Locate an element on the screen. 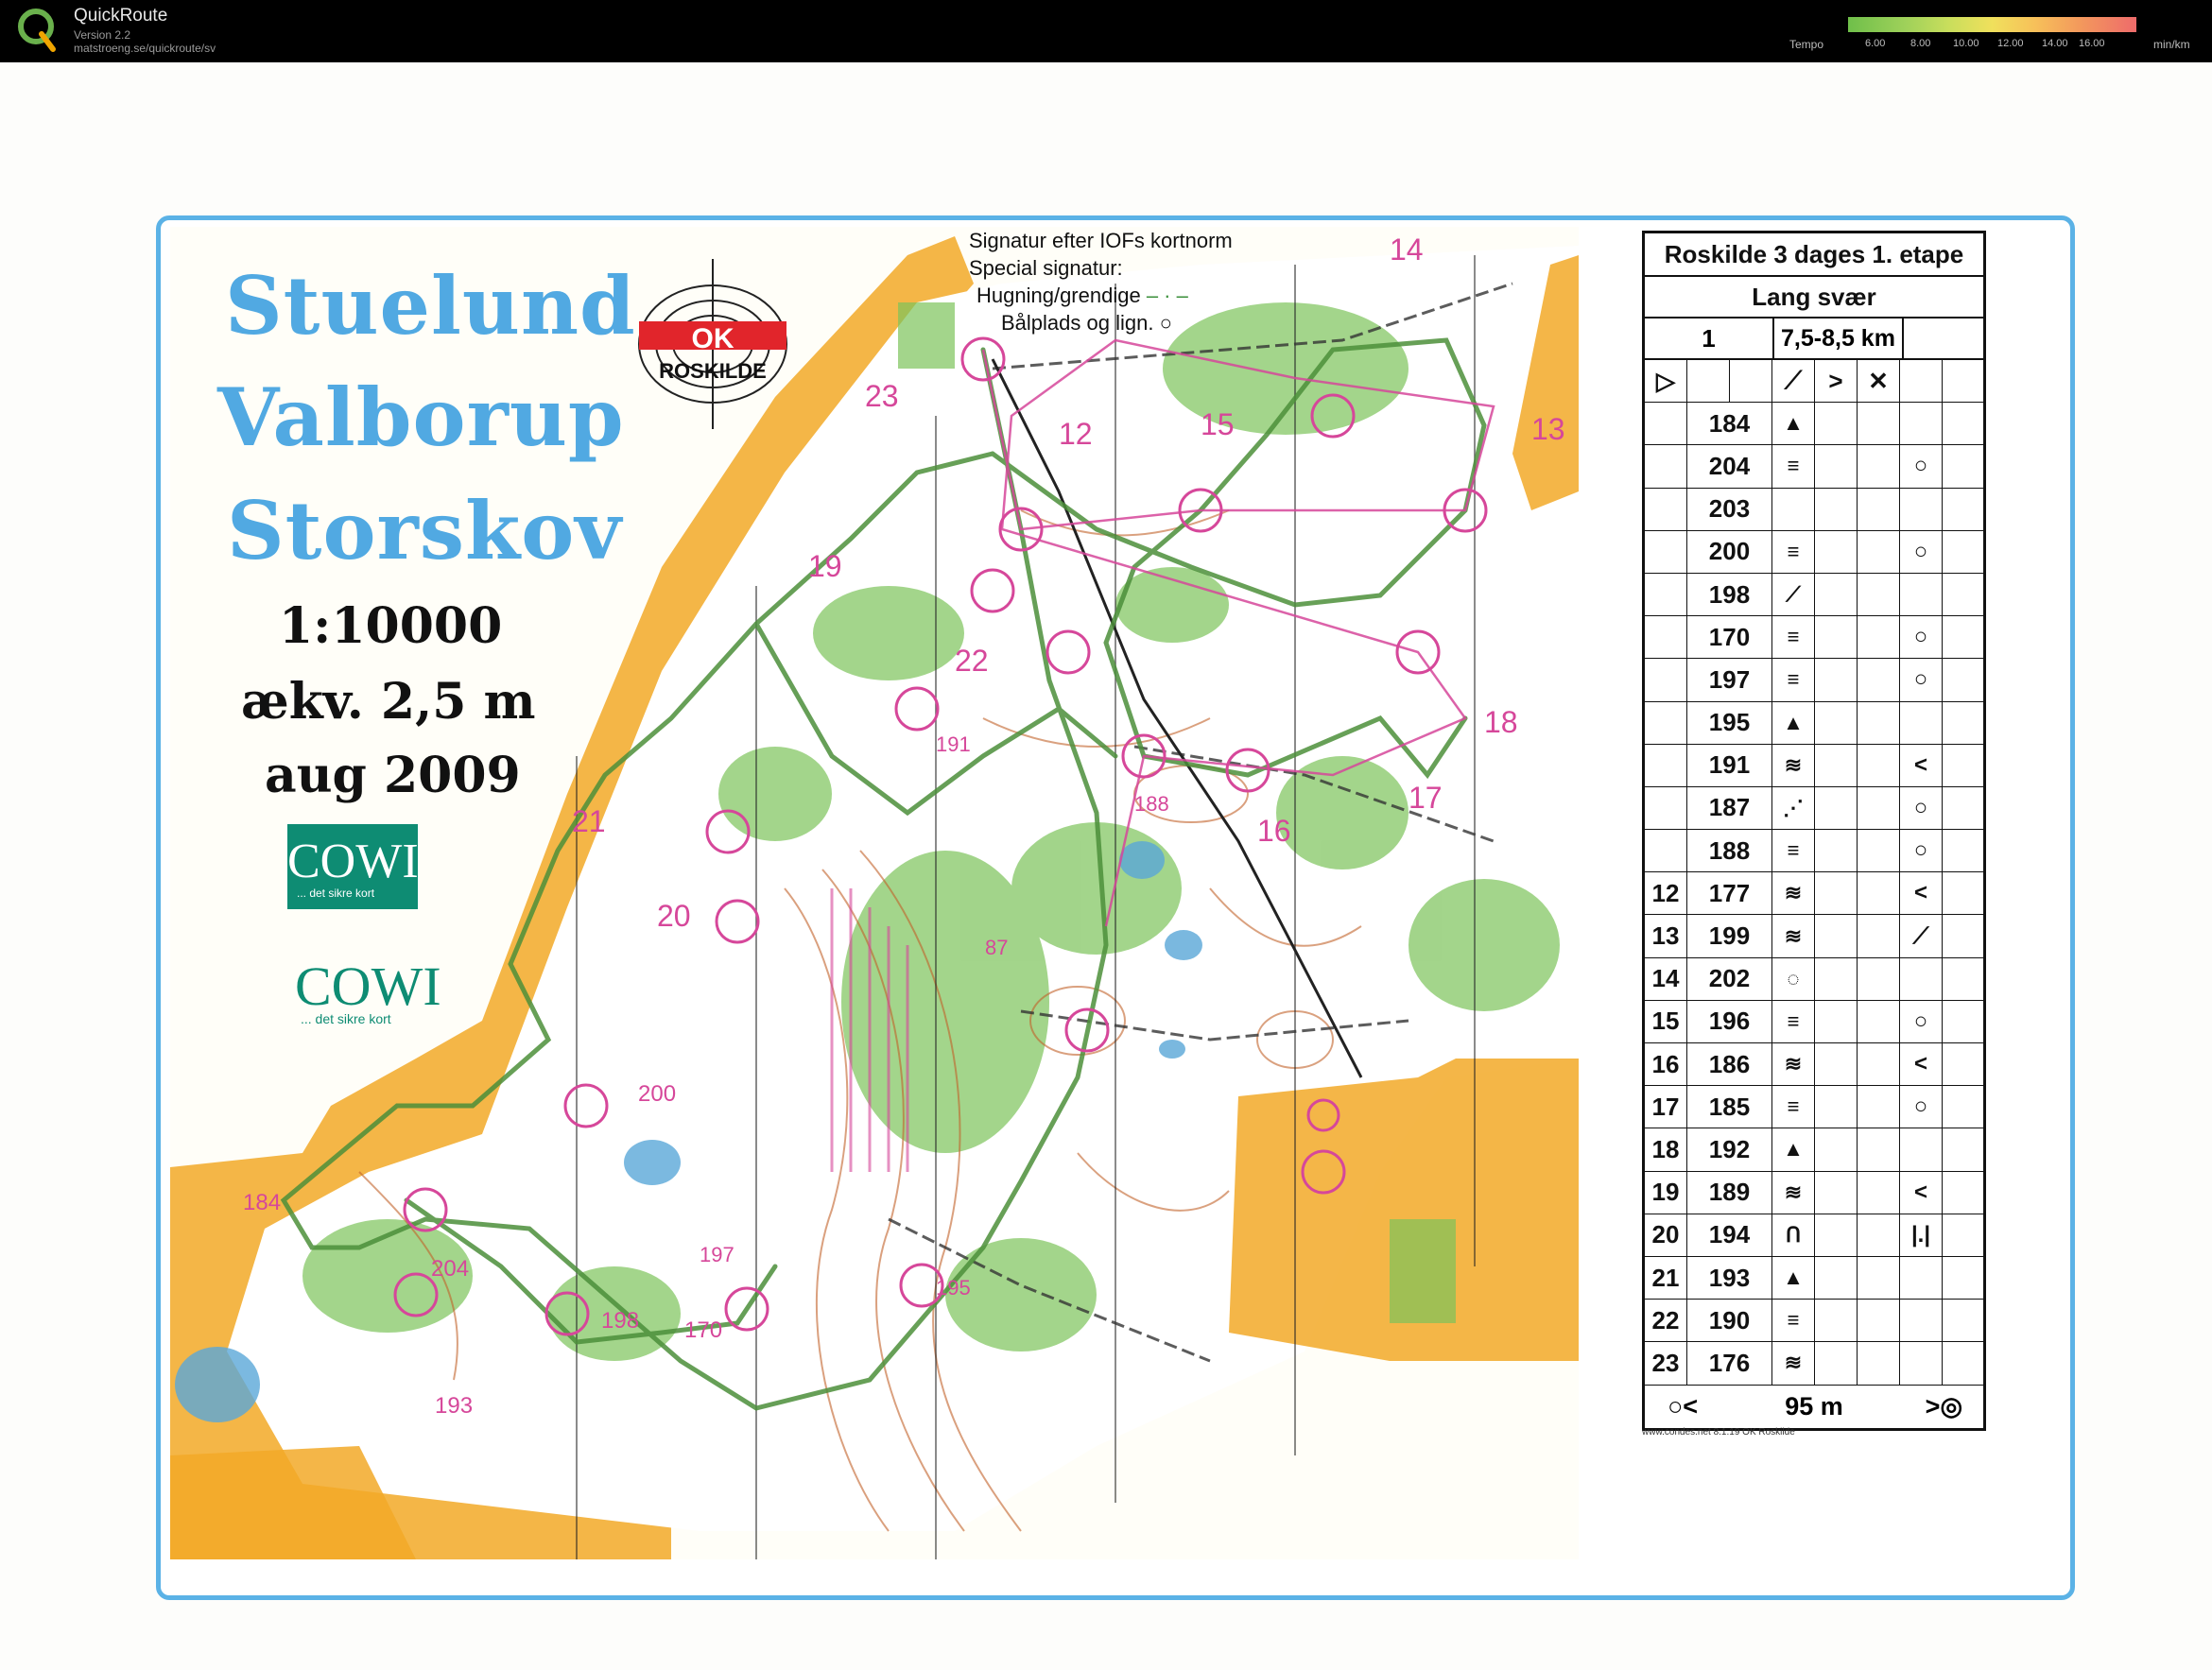 Image resolution: width=2212 pixels, height=1670 pixels. control-row: 20 194 Ո |.| is located at coordinates (1814, 1235).